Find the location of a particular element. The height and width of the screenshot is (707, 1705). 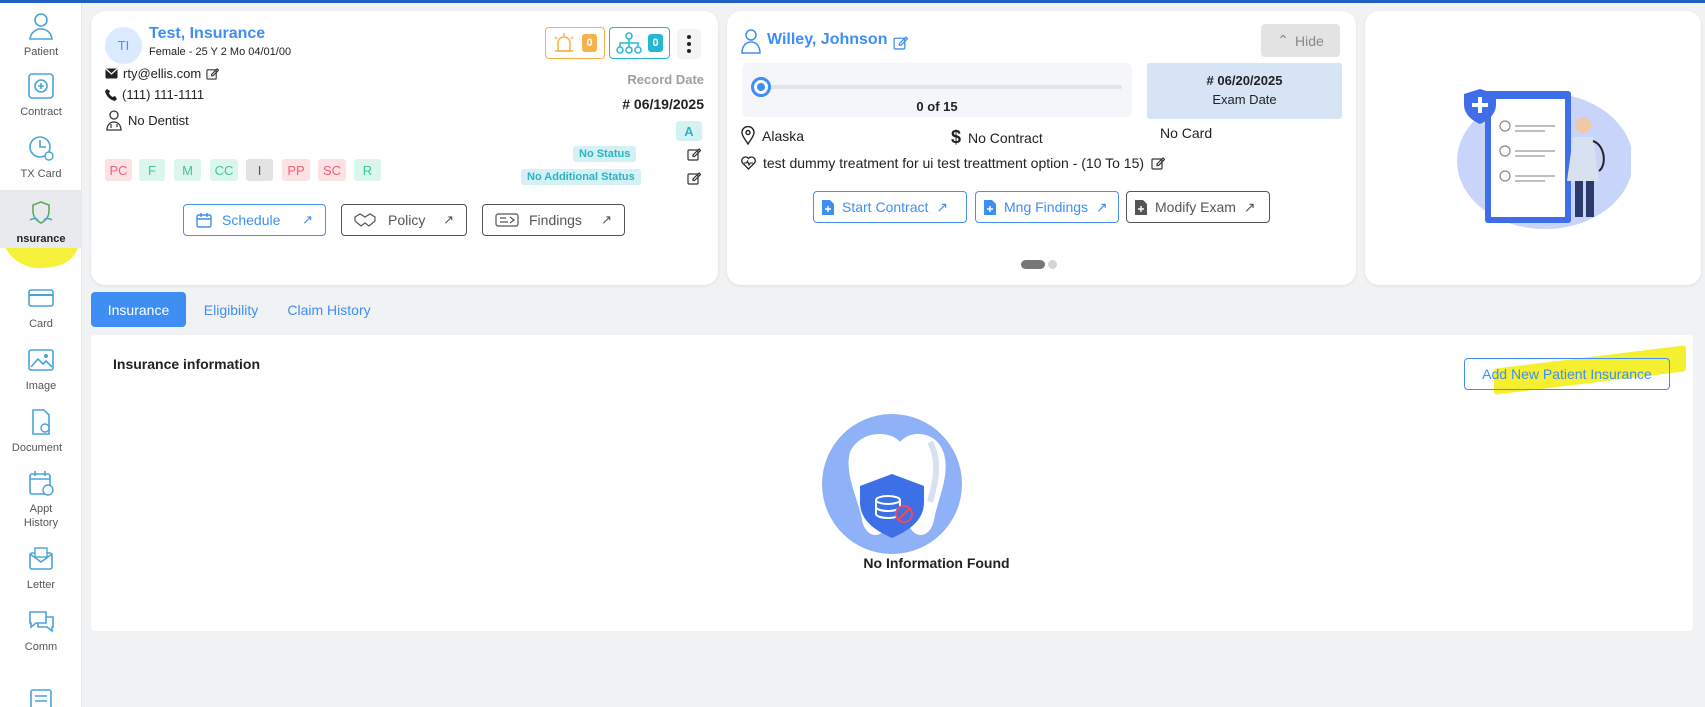

modify-exam-label: Modify Exam is located at coordinates (1195, 207).